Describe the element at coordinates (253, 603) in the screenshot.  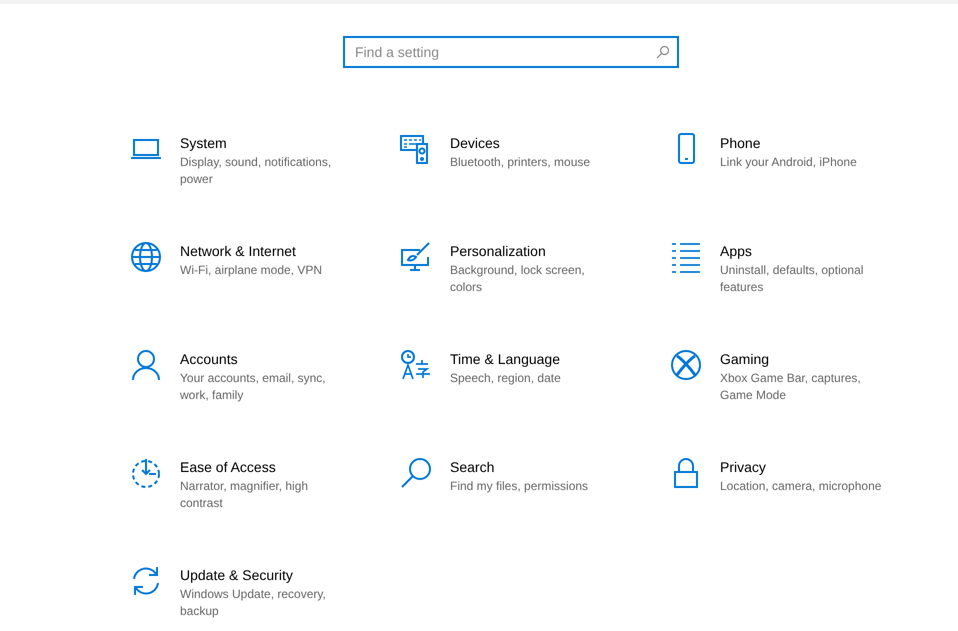
I see `category-description: Windows Update, recovery, backup` at that location.